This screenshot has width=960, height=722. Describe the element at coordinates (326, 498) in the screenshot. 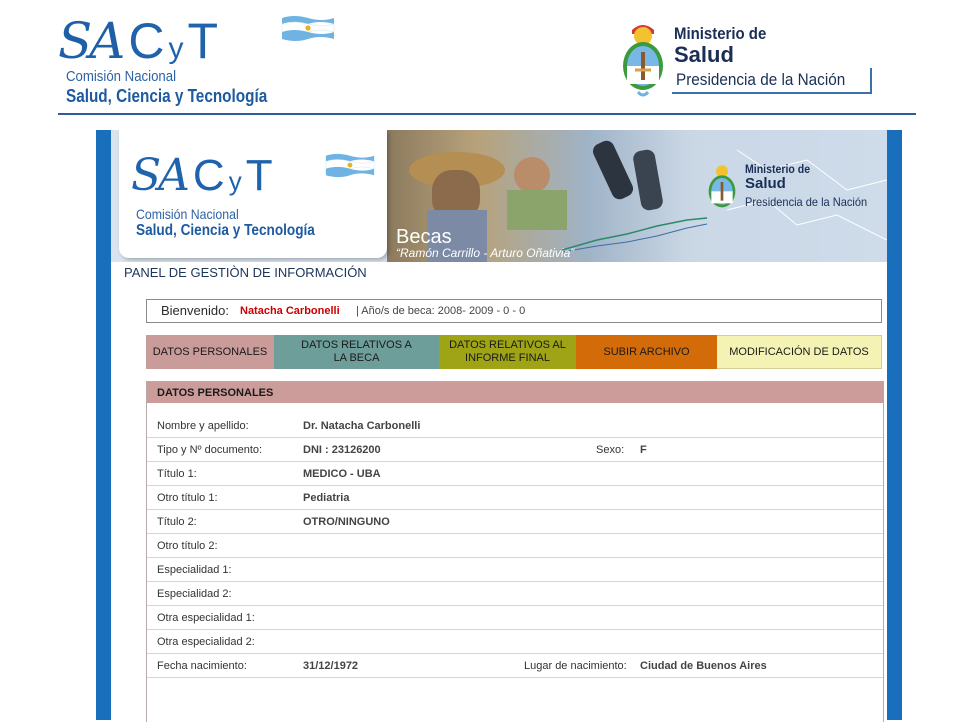

I see `field-value: Pediatria` at that location.